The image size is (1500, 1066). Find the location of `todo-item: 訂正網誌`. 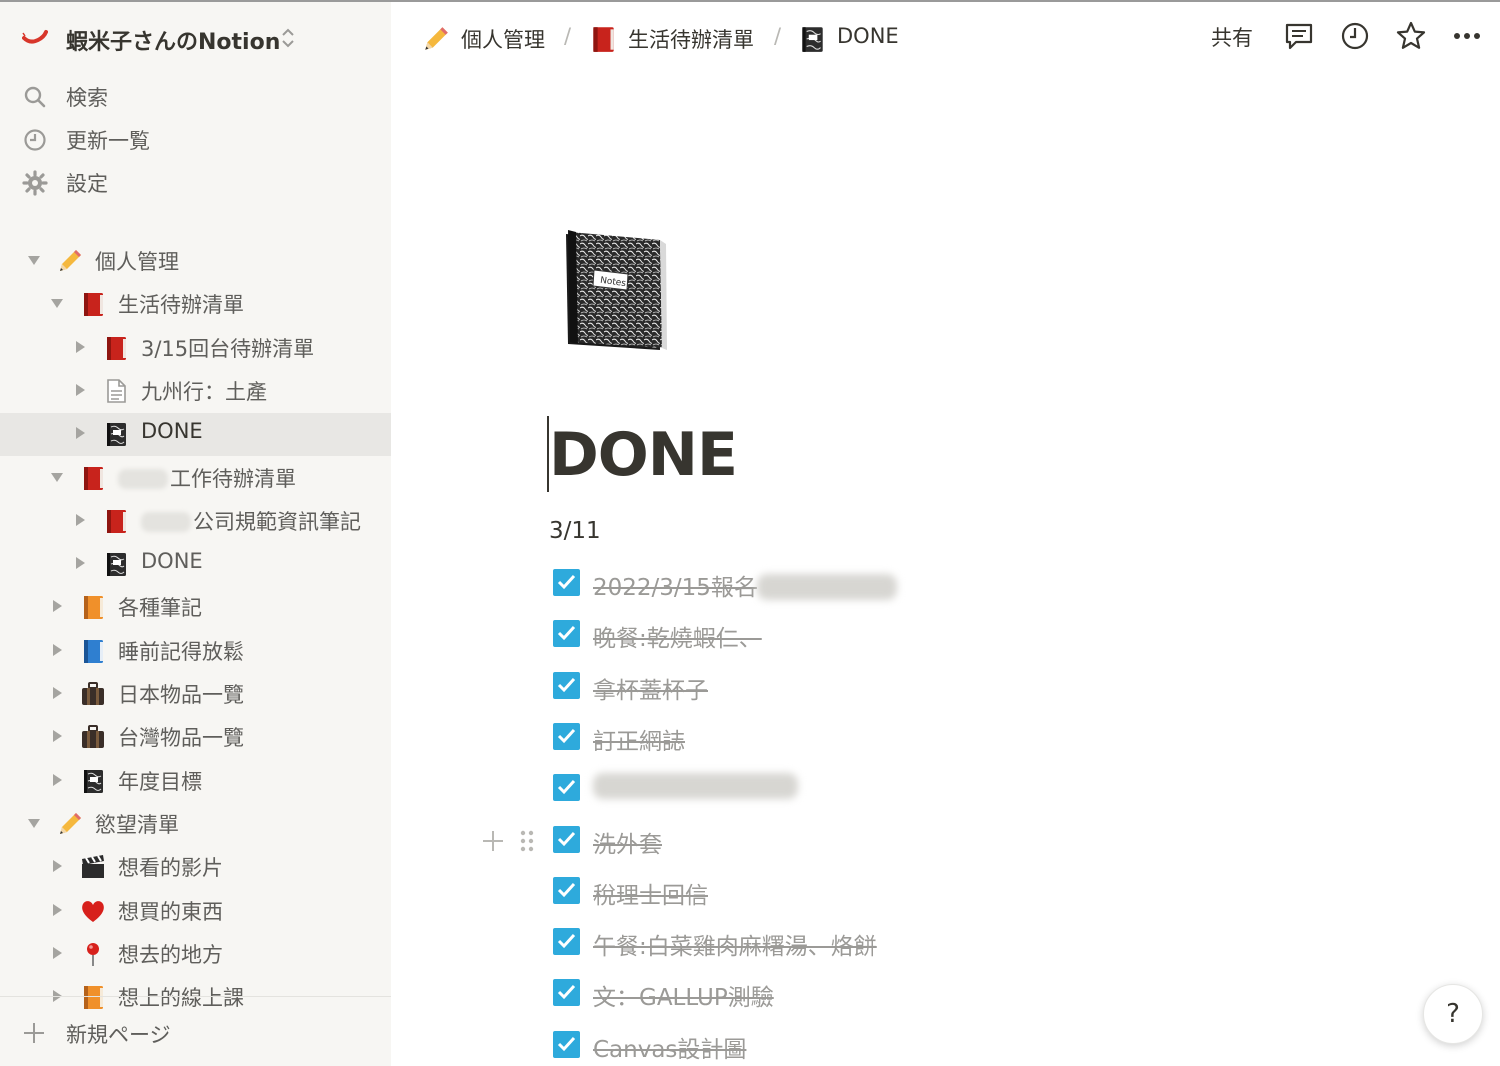

todo-item: 訂正網誌 is located at coordinates (903, 738).